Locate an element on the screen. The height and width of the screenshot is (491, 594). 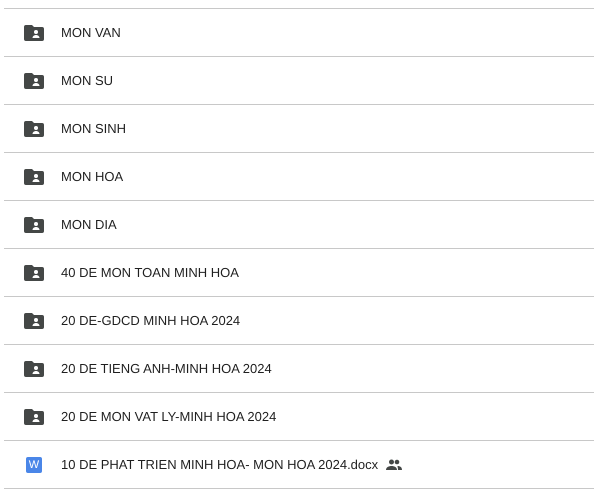
file-name: 20 DE TIENG ANH-MINH HOA 2024 is located at coordinates (166, 368).